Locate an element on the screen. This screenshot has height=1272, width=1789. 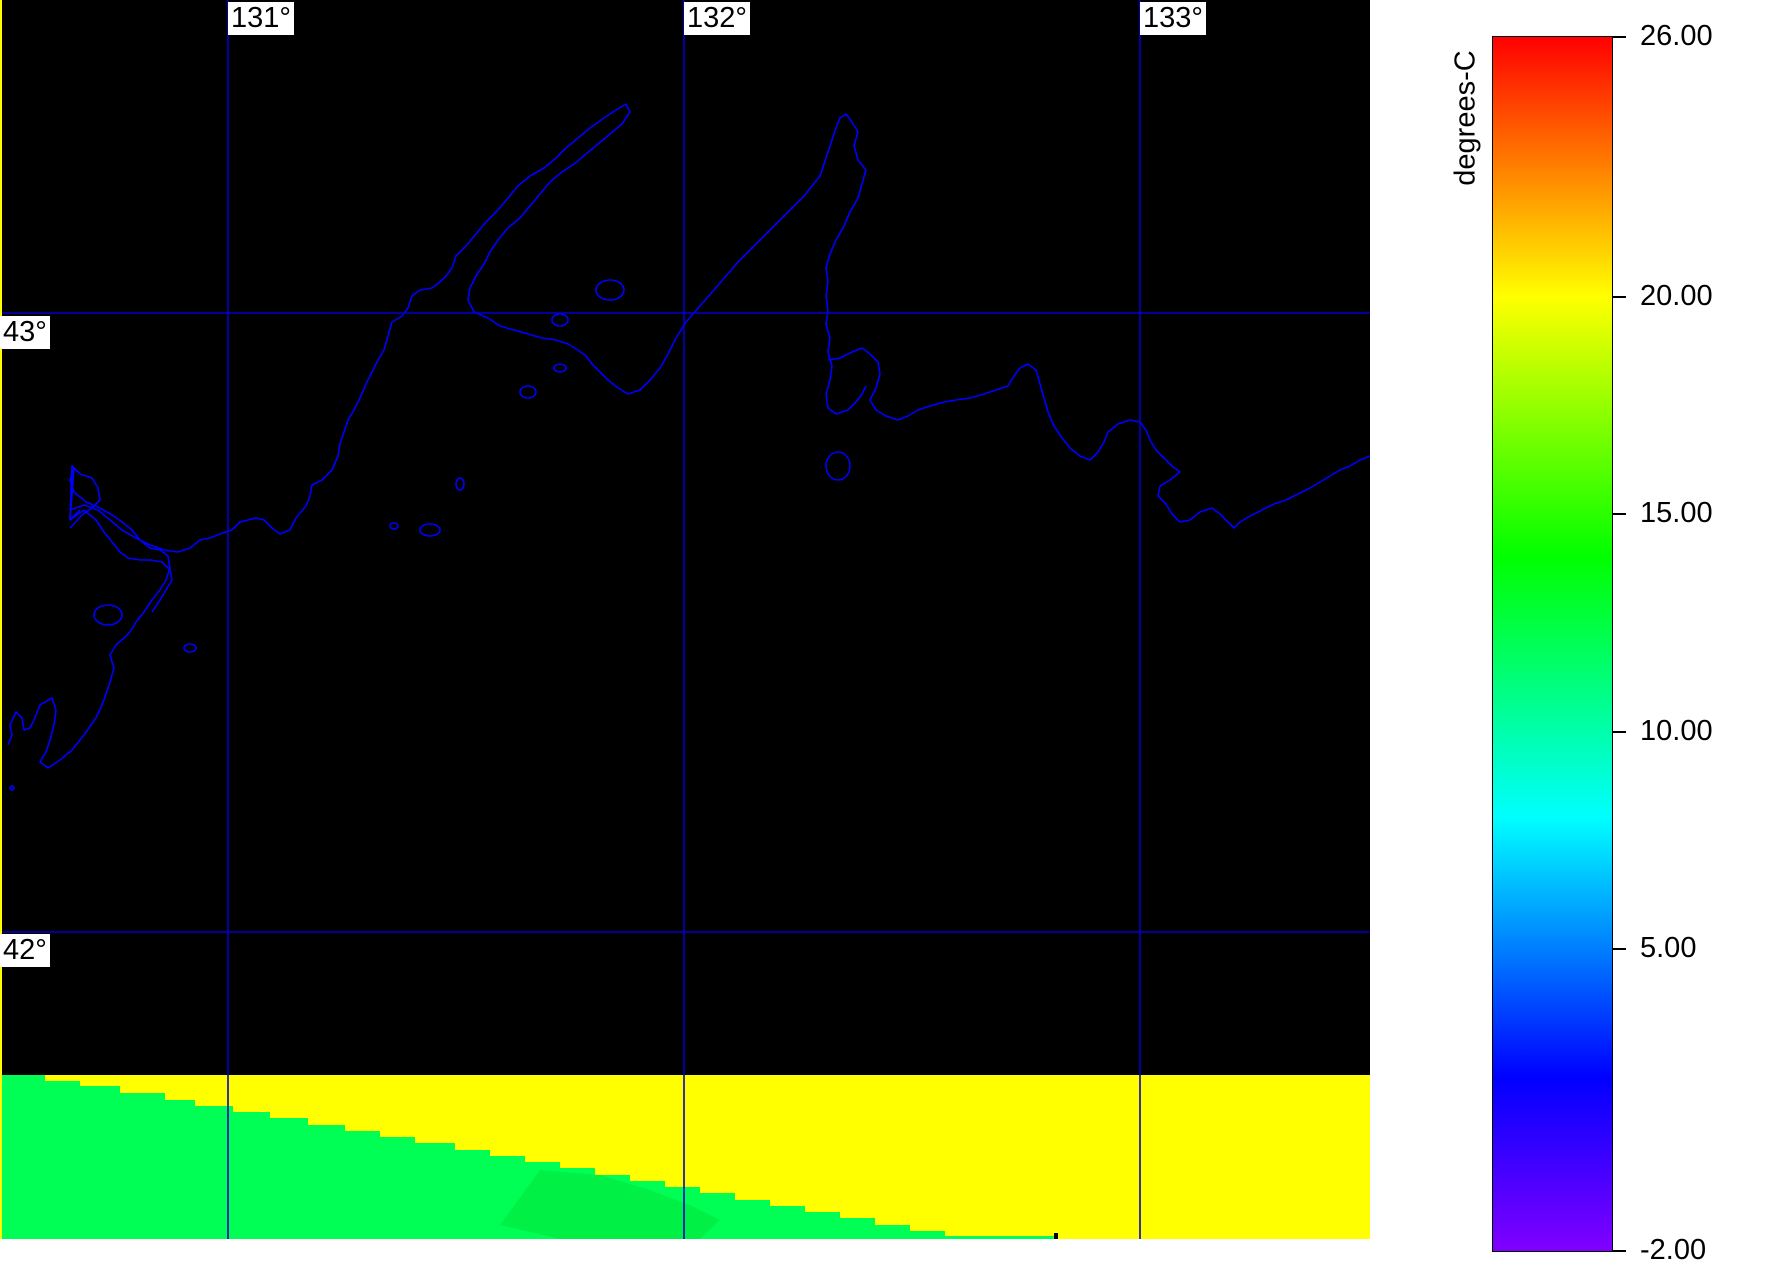
coastline-east is located at coordinates (1098, 438).